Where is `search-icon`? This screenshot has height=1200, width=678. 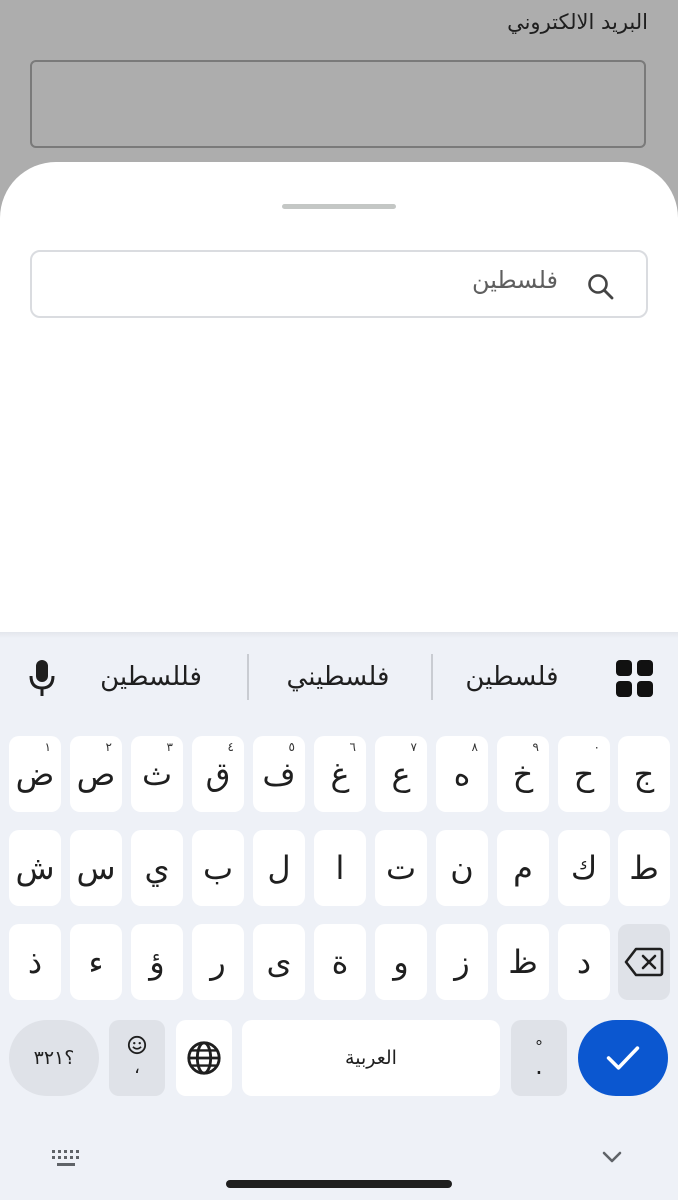 search-icon is located at coordinates (601, 287).